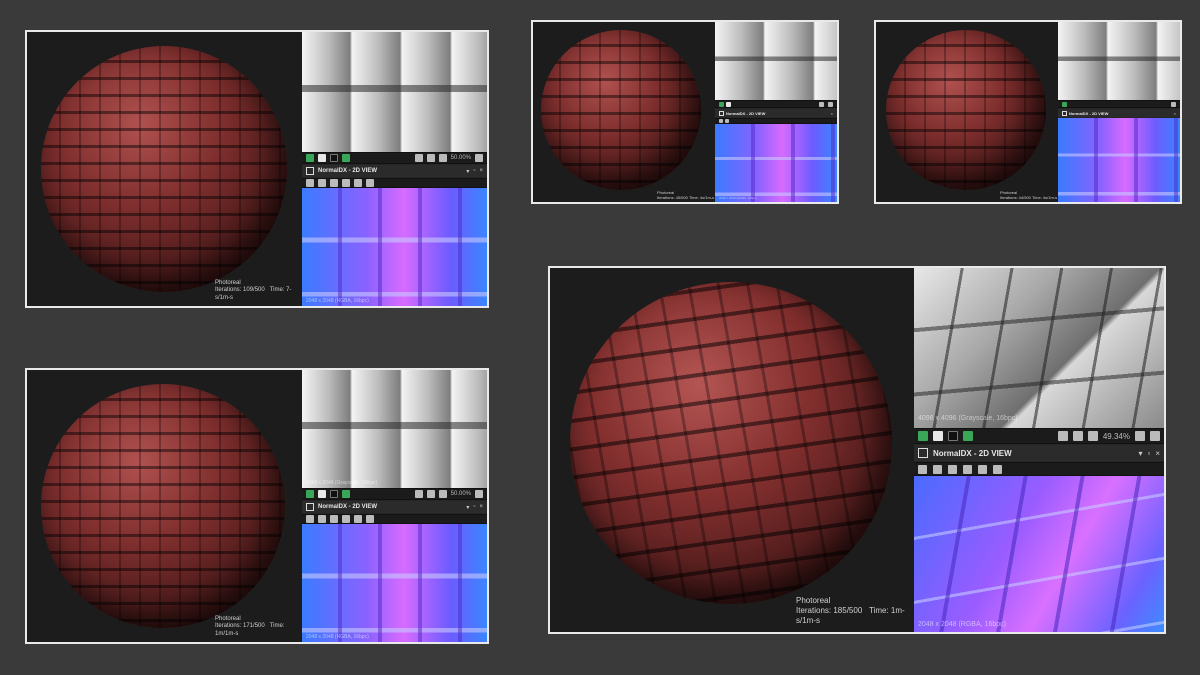 Image resolution: width=1200 pixels, height=675 pixels. What do you see at coordinates (1116, 436) in the screenshot?
I see `zoom-level: 49.34%` at bounding box center [1116, 436].